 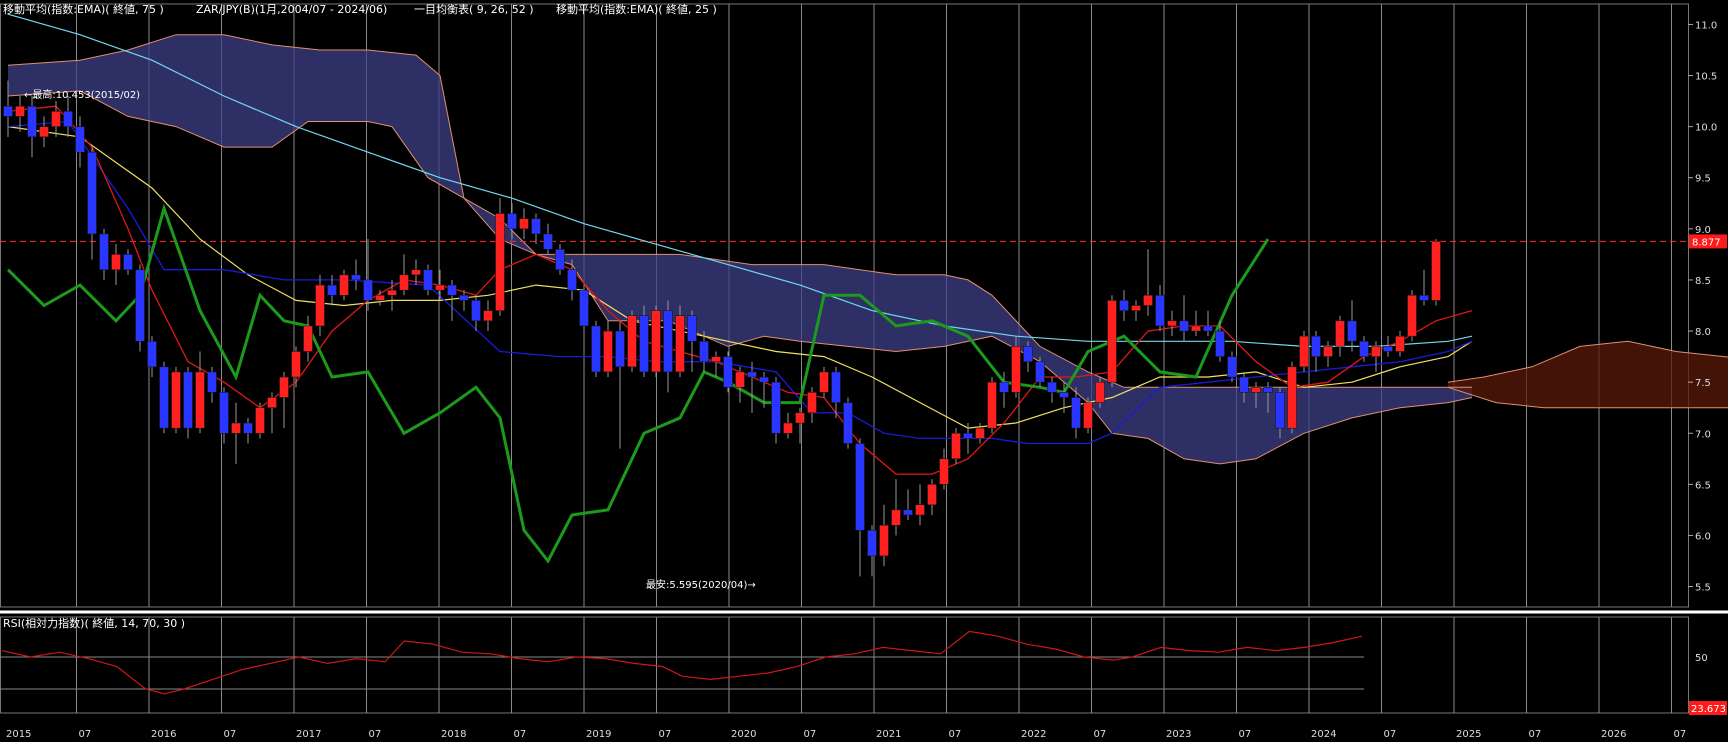 I want to click on x-tick-label: 2018, so click(x=453, y=734).